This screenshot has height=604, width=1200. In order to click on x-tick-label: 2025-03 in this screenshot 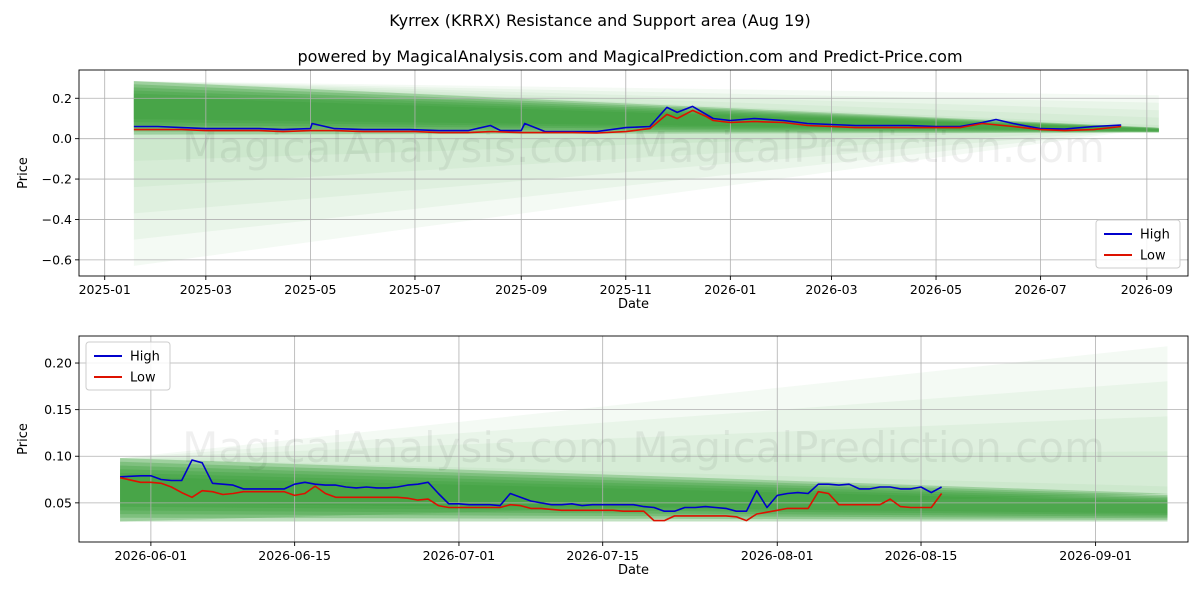, I will do `click(206, 289)`.